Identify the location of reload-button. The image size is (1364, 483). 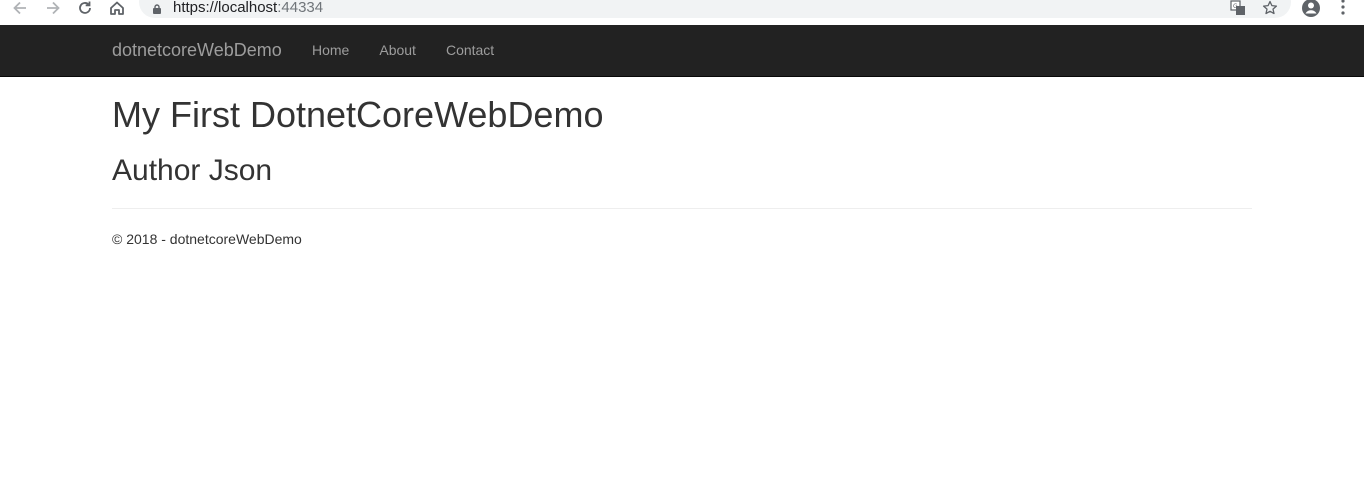
(85, 9).